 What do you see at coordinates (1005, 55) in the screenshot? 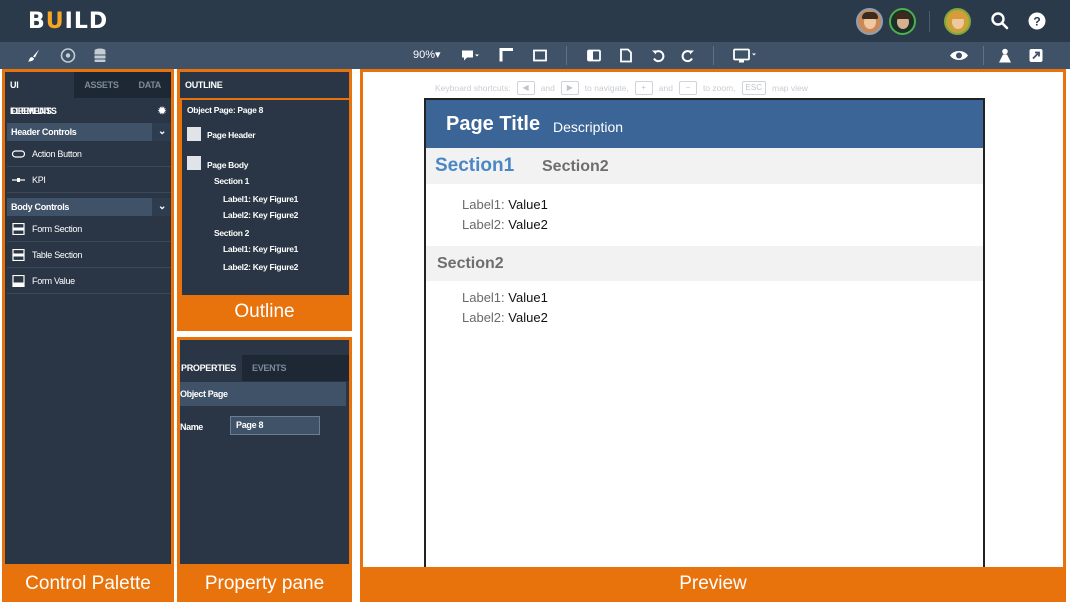
I see `user-test-icon` at bounding box center [1005, 55].